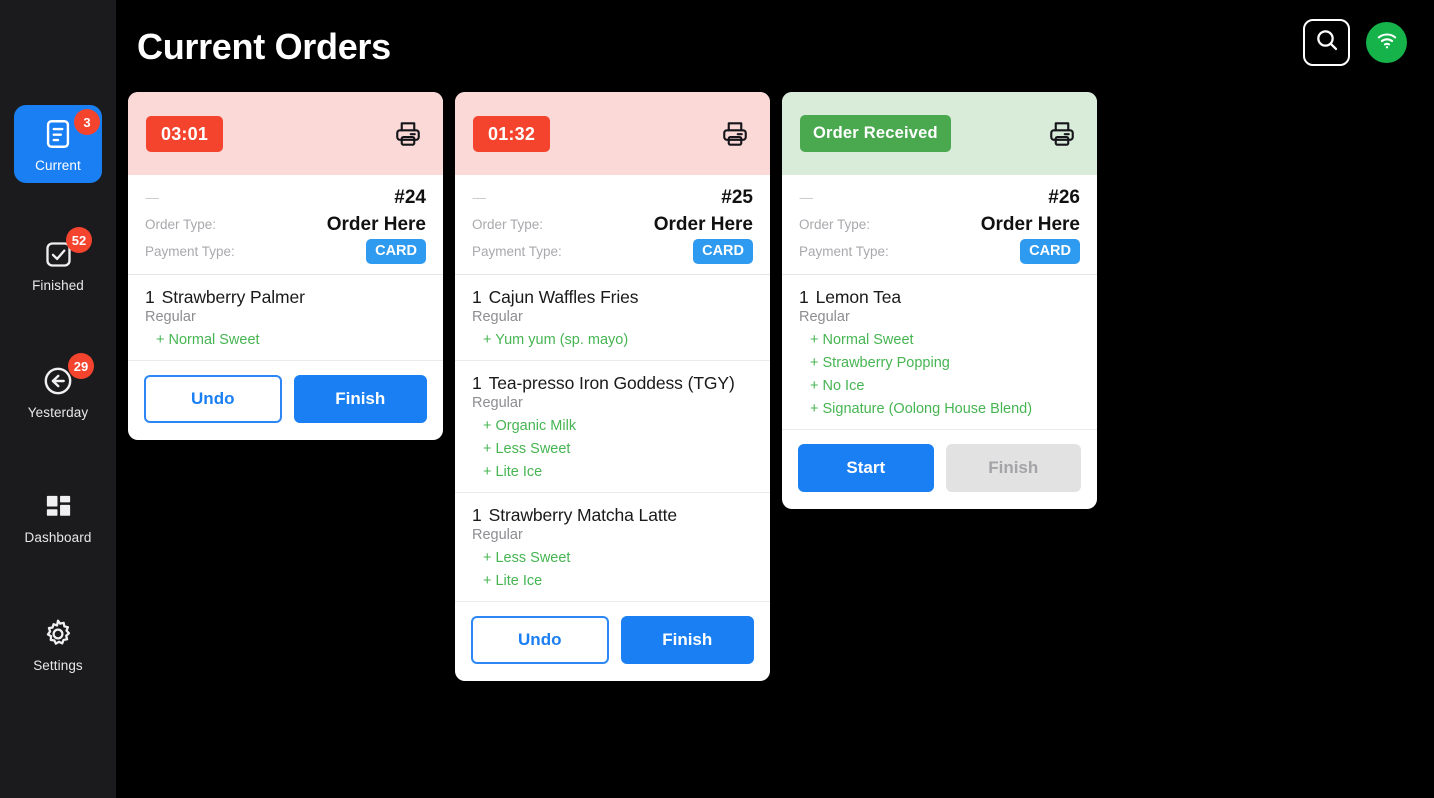  Describe the element at coordinates (921, 409) in the screenshot. I see `order-item-option: + Signature (Oolong House Blend)` at that location.